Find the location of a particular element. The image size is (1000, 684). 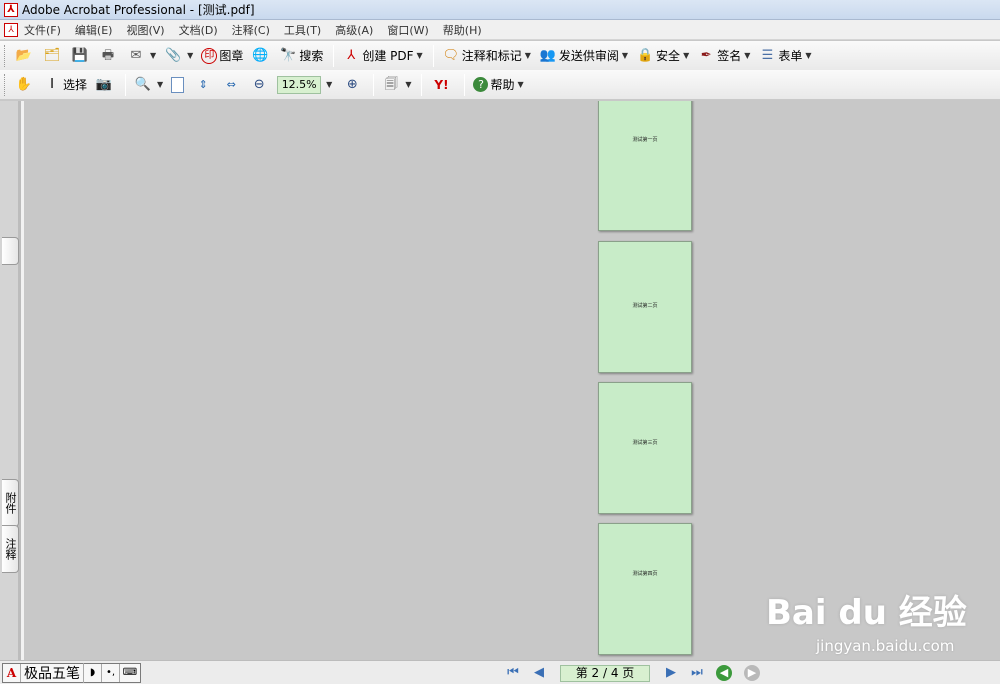

sign-button: ✒ 签名 ▼ is located at coordinates (723, 56).